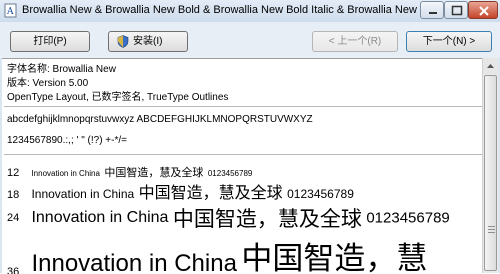 The height and width of the screenshot is (274, 500). I want to click on scroll-thumb, so click(490, 173).